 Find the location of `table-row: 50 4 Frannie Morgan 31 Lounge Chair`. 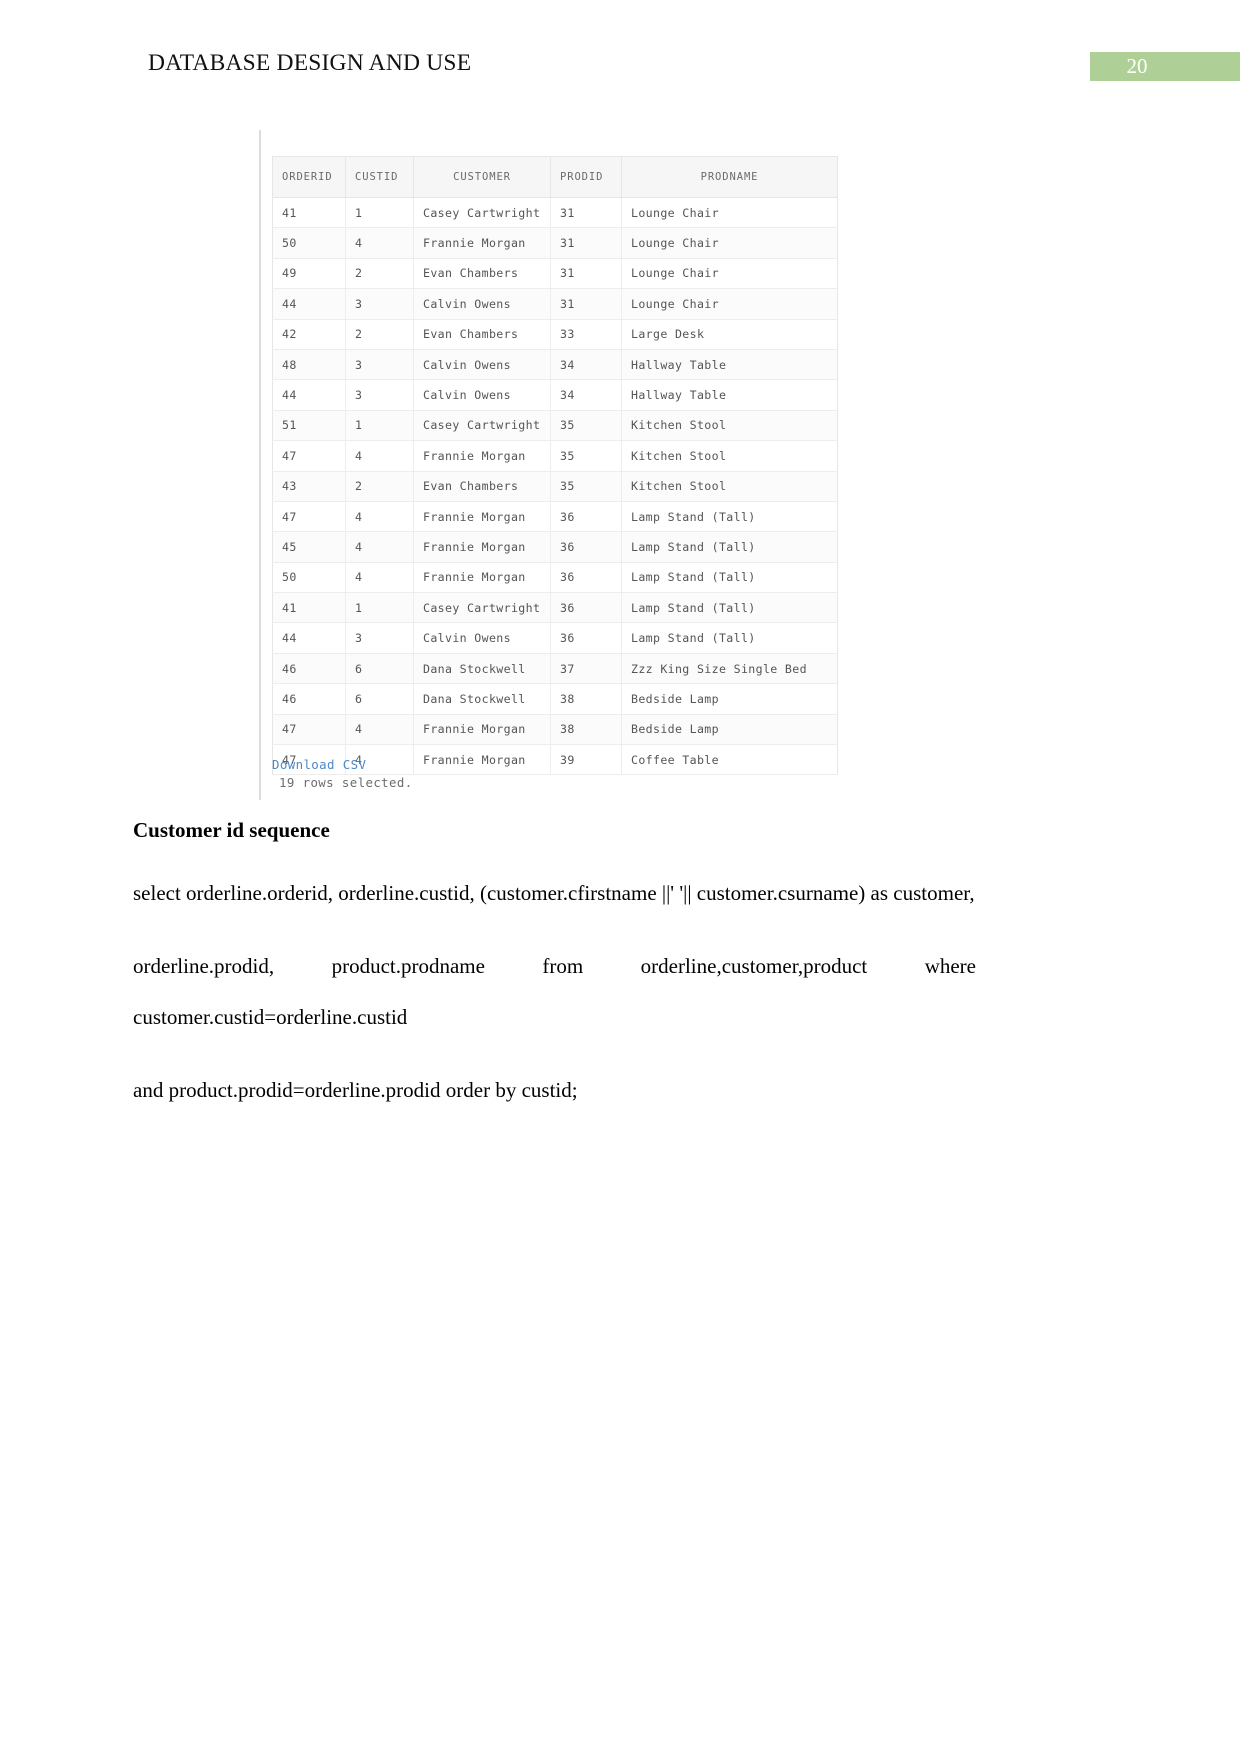

table-row: 50 4 Frannie Morgan 31 Lounge Chair is located at coordinates (555, 243).